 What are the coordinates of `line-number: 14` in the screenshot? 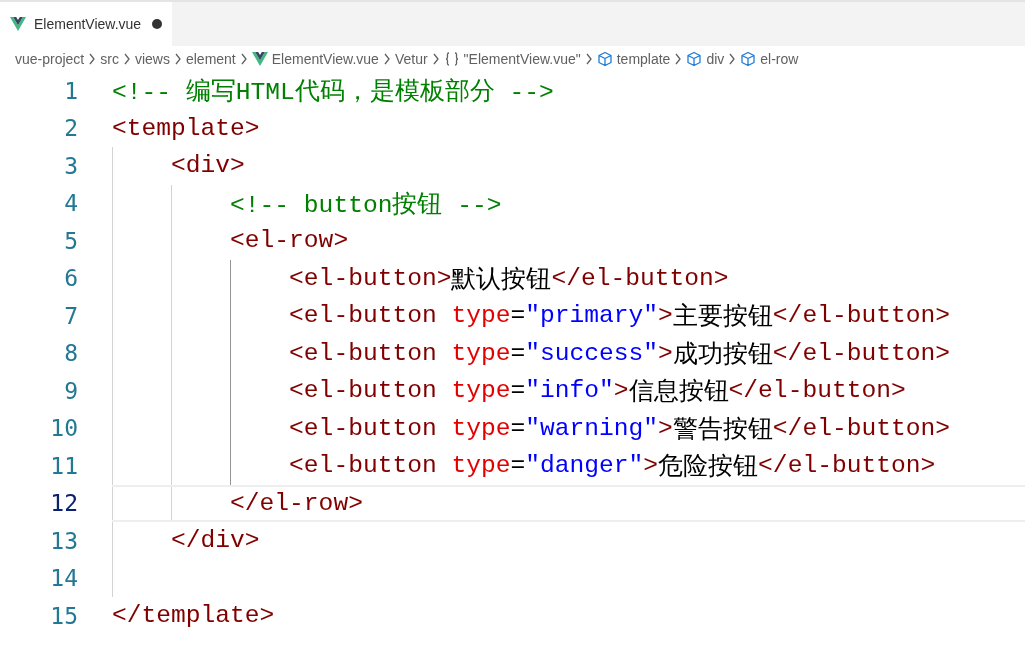 It's located at (64, 578).